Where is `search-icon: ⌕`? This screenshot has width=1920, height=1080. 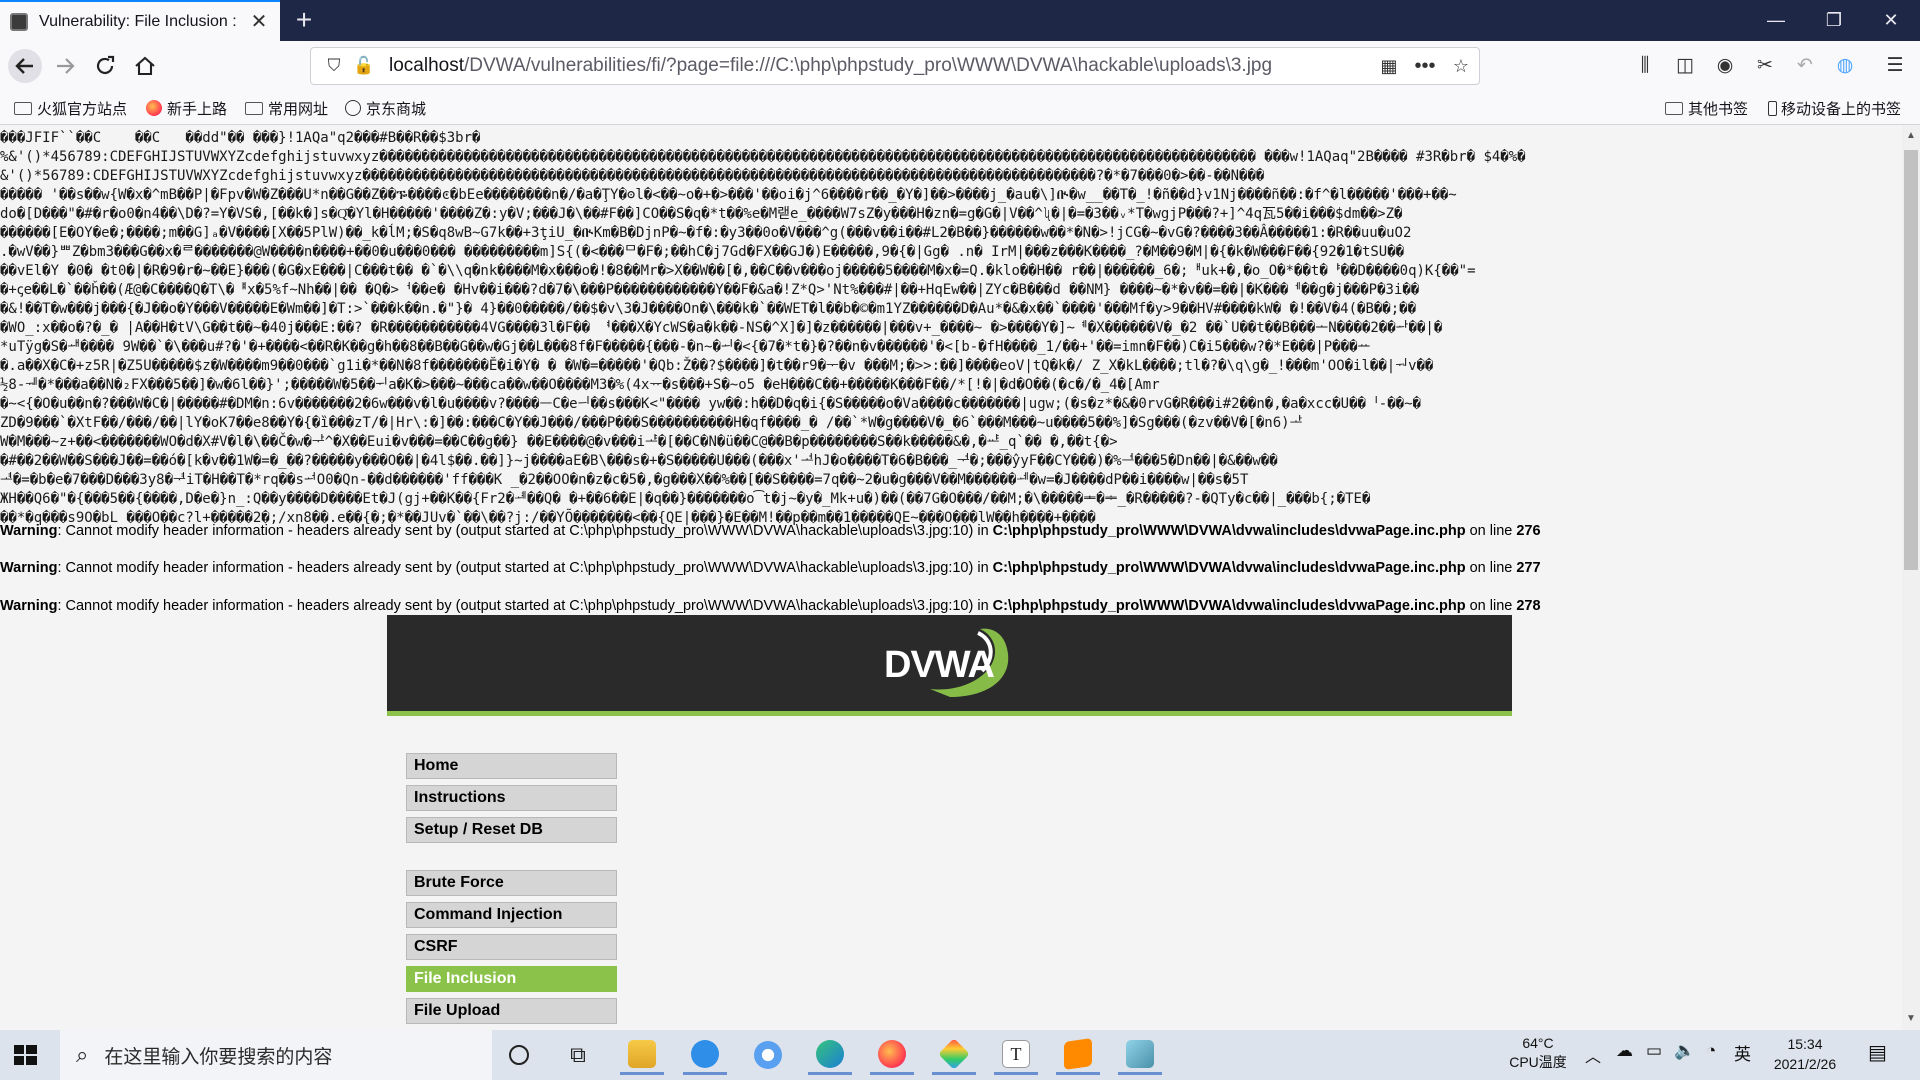 search-icon: ⌕ is located at coordinates (82, 1054).